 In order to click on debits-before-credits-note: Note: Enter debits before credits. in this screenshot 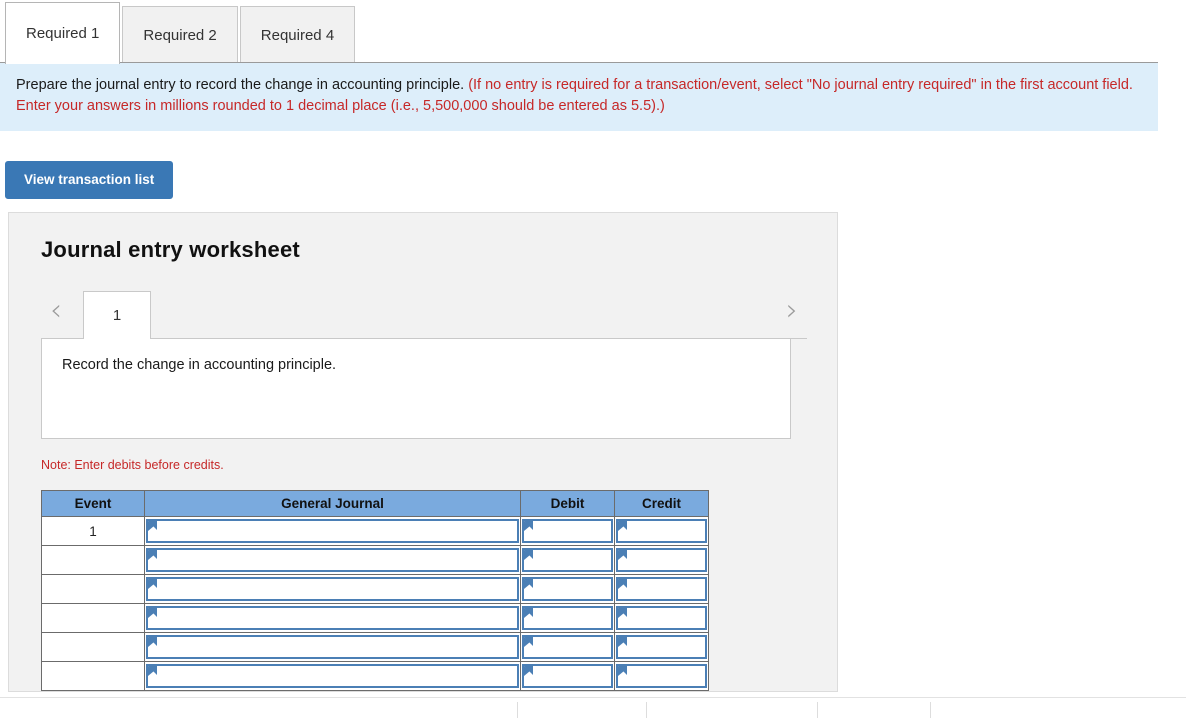, I will do `click(132, 465)`.